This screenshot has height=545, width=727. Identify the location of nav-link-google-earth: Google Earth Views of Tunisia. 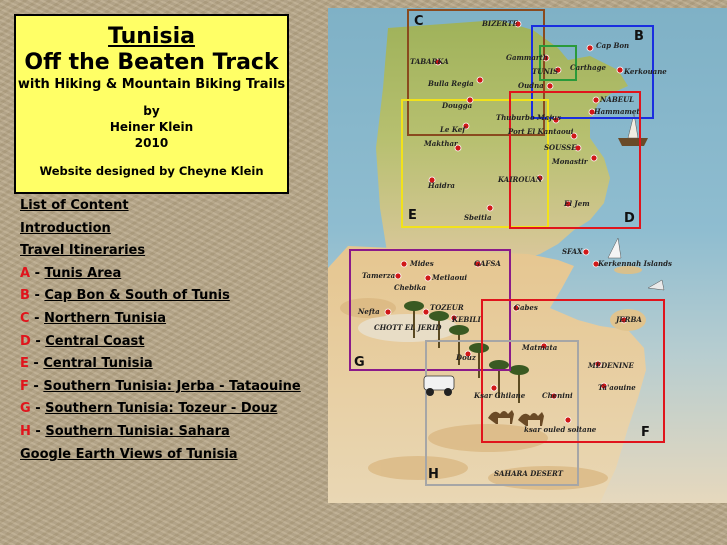
(129, 454).